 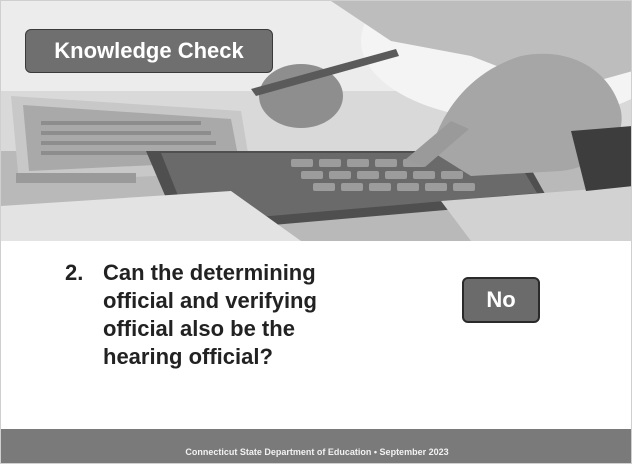 What do you see at coordinates (74, 272) in the screenshot?
I see `question-number: 2.` at bounding box center [74, 272].